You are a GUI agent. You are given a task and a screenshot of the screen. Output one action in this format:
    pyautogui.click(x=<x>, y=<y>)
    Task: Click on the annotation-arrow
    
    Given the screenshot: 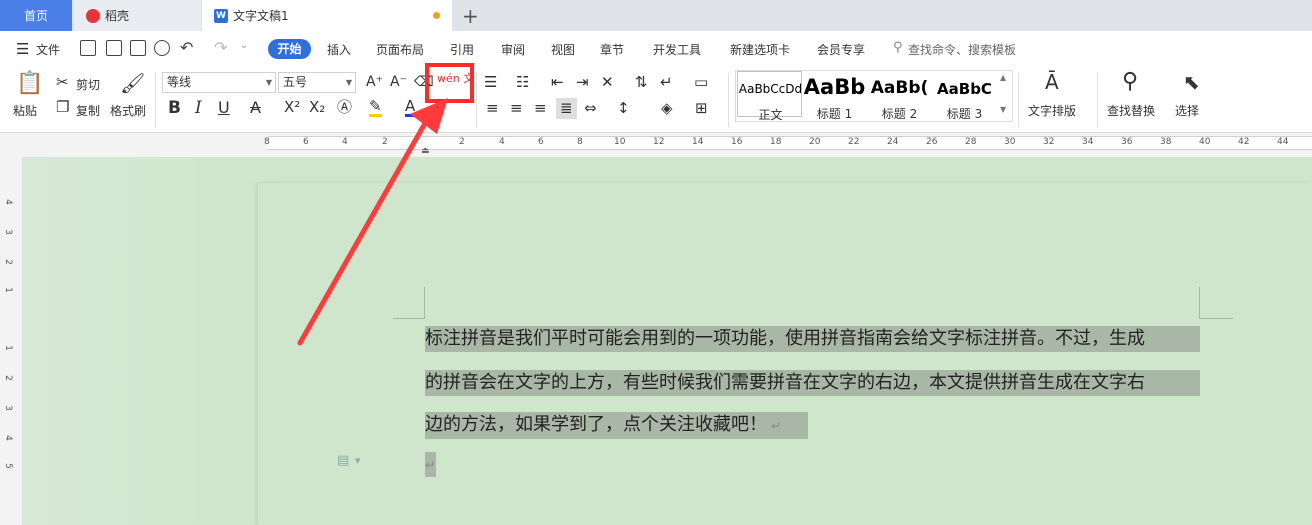 What is the action you would take?
    pyautogui.click(x=372, y=222)
    